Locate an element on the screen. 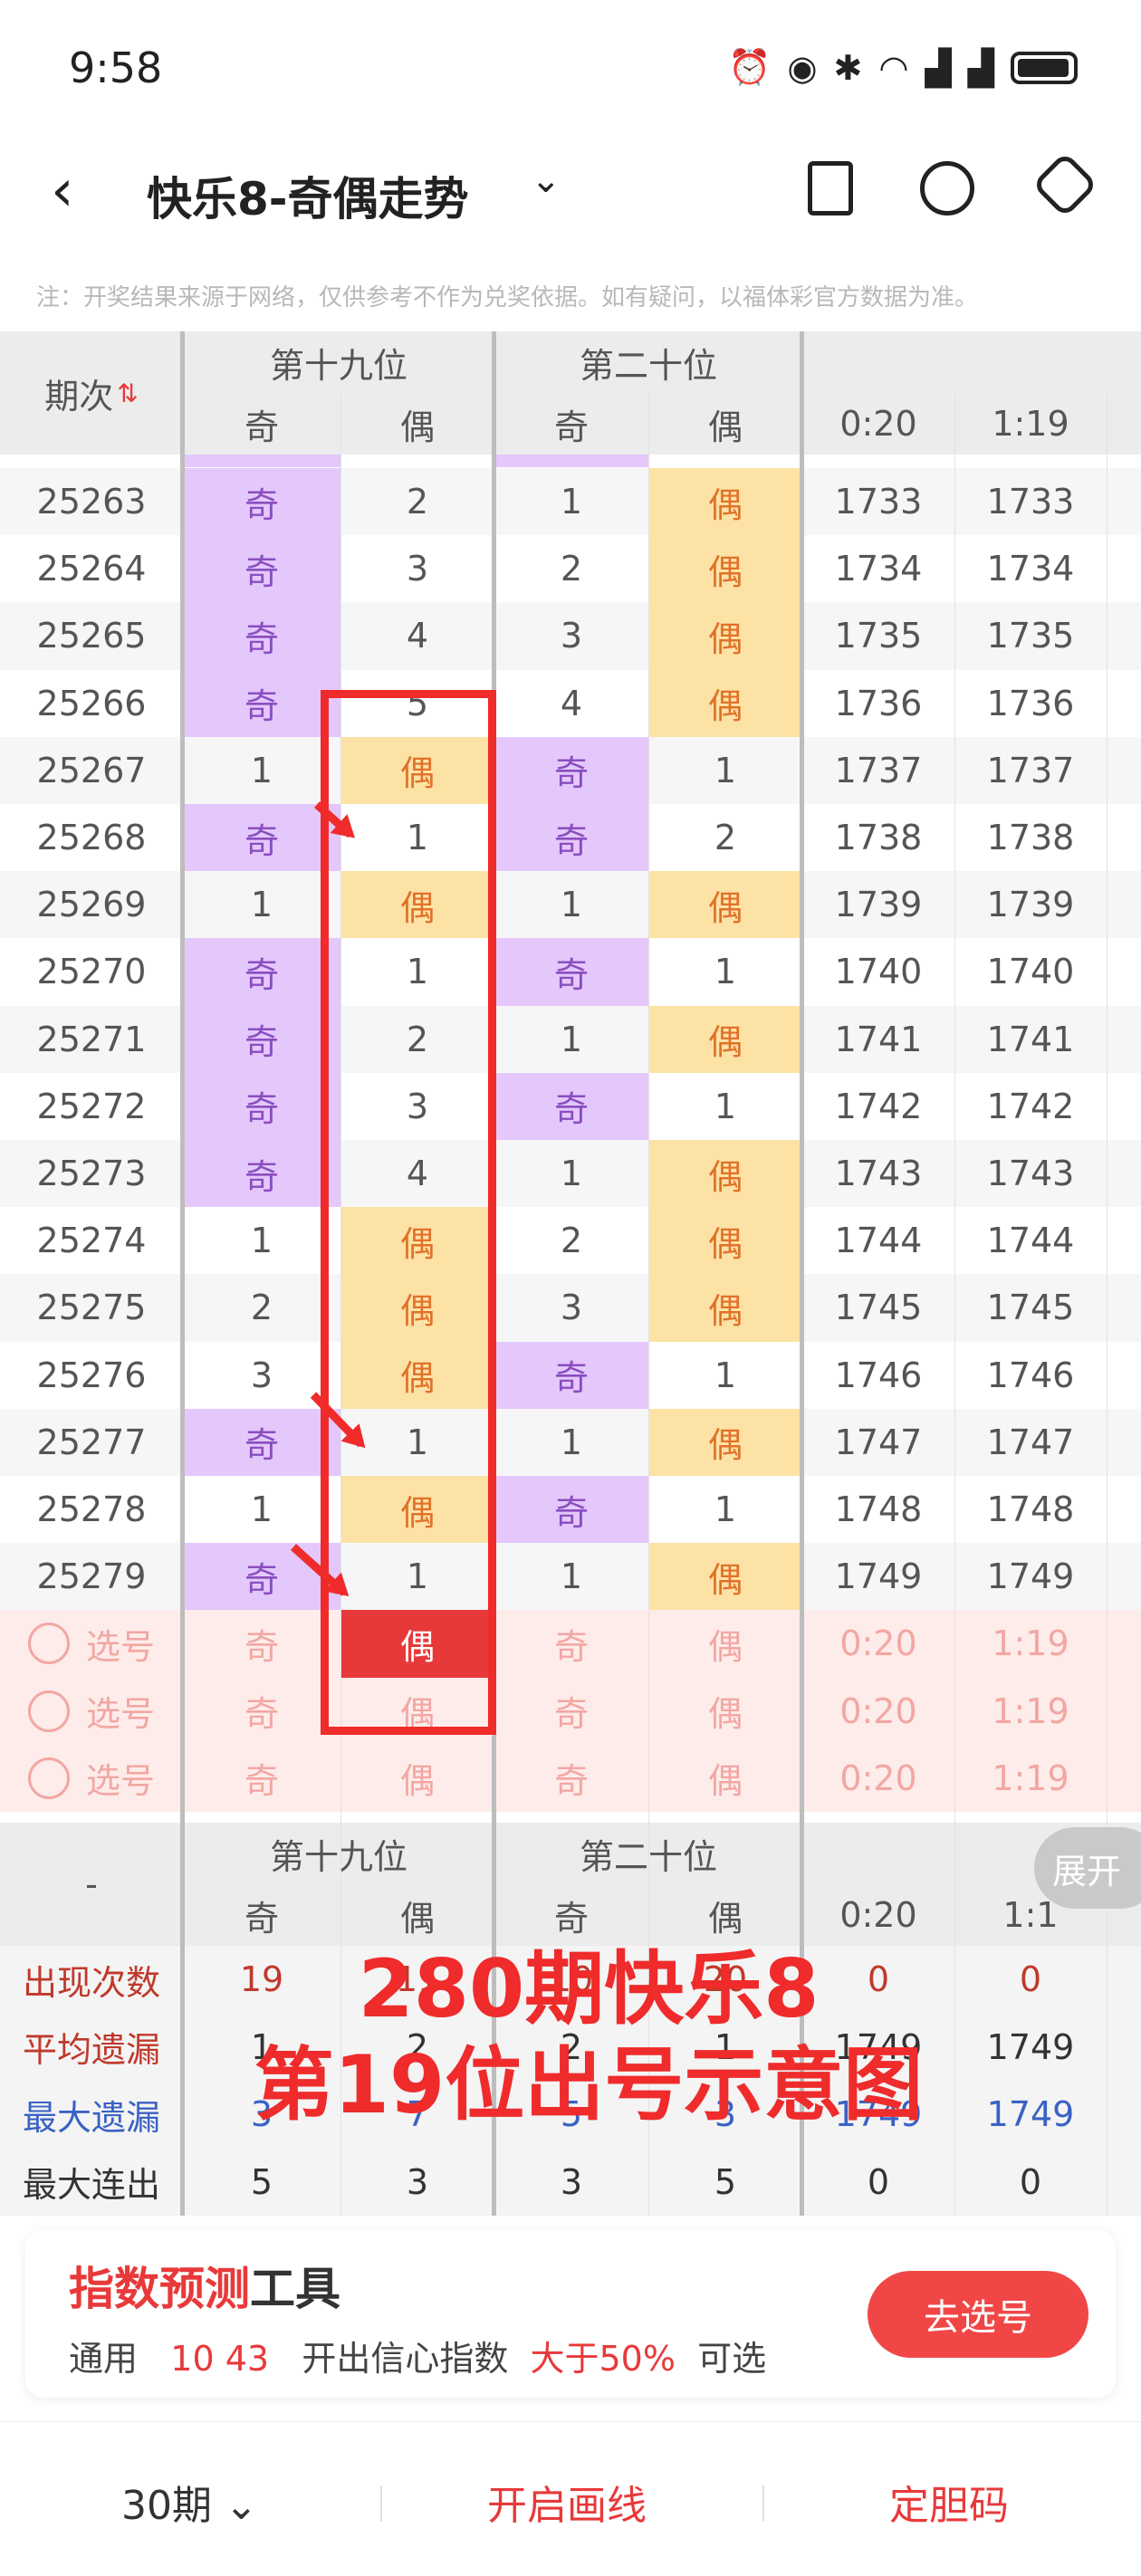 The image size is (1141, 2576). chevron-down-icon: ⌄ is located at coordinates (241, 2506).